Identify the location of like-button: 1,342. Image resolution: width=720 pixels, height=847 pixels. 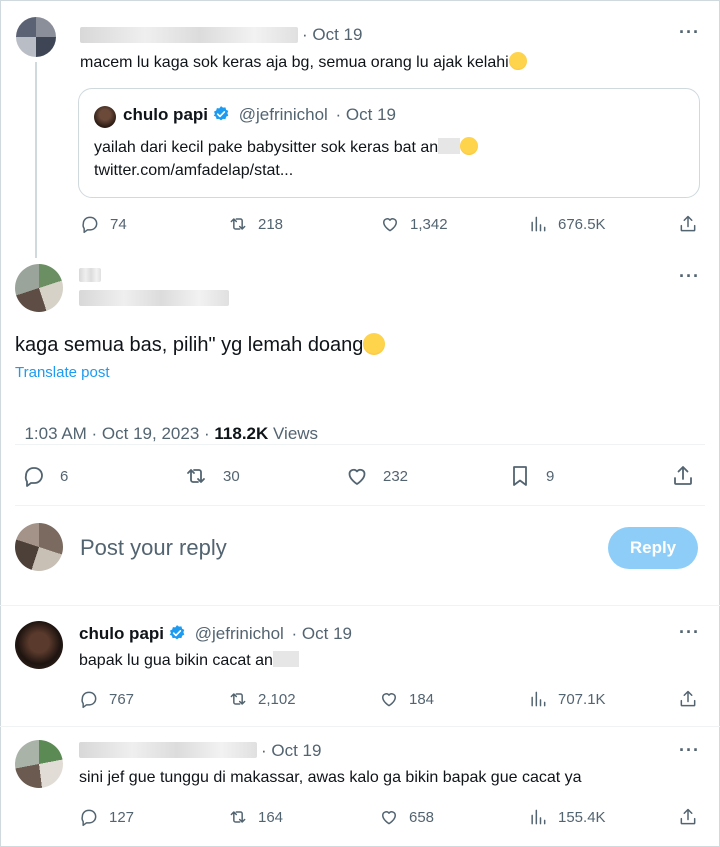
(414, 224).